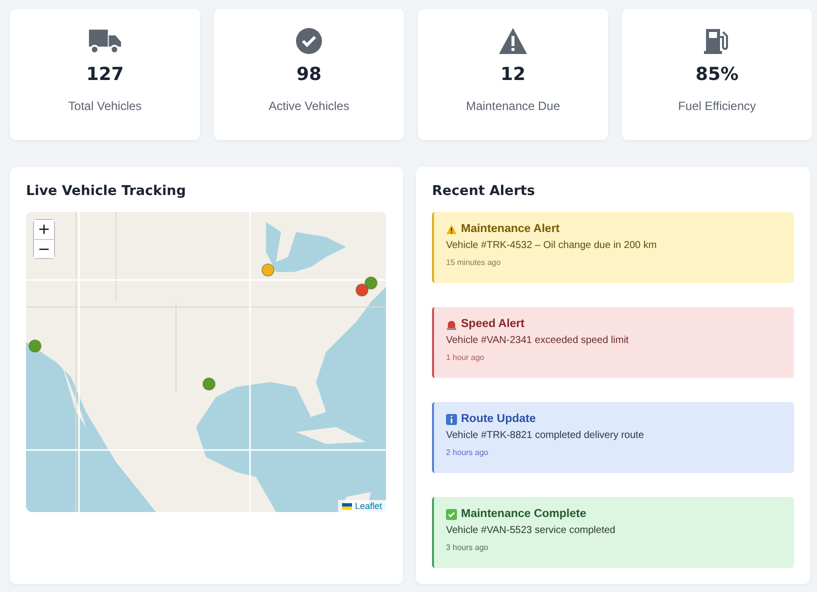 This screenshot has width=817, height=592. Describe the element at coordinates (105, 106) in the screenshot. I see `stat-label: Total Vehicles` at that location.